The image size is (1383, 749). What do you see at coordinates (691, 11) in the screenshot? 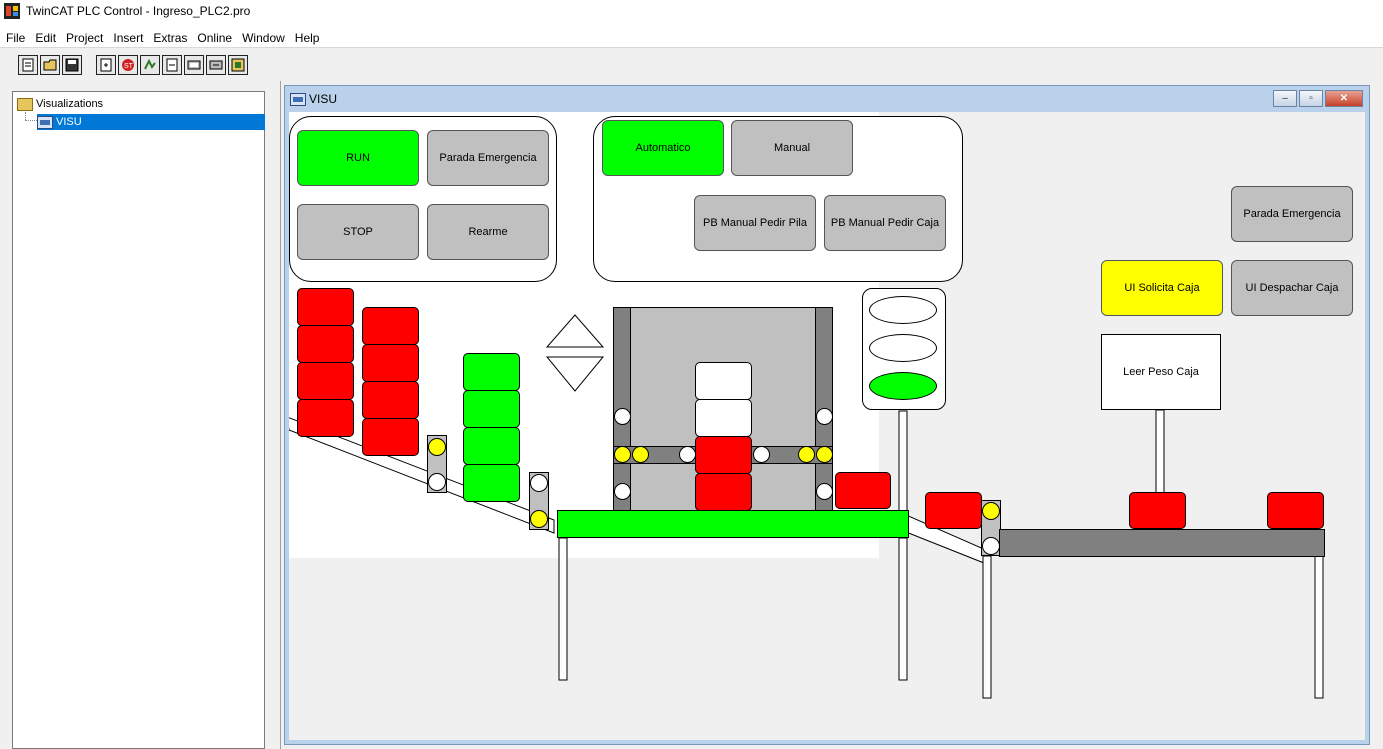
I see `title-bar: TwinCAT PLC Control - Ingreso_PLC2.pro` at bounding box center [691, 11].